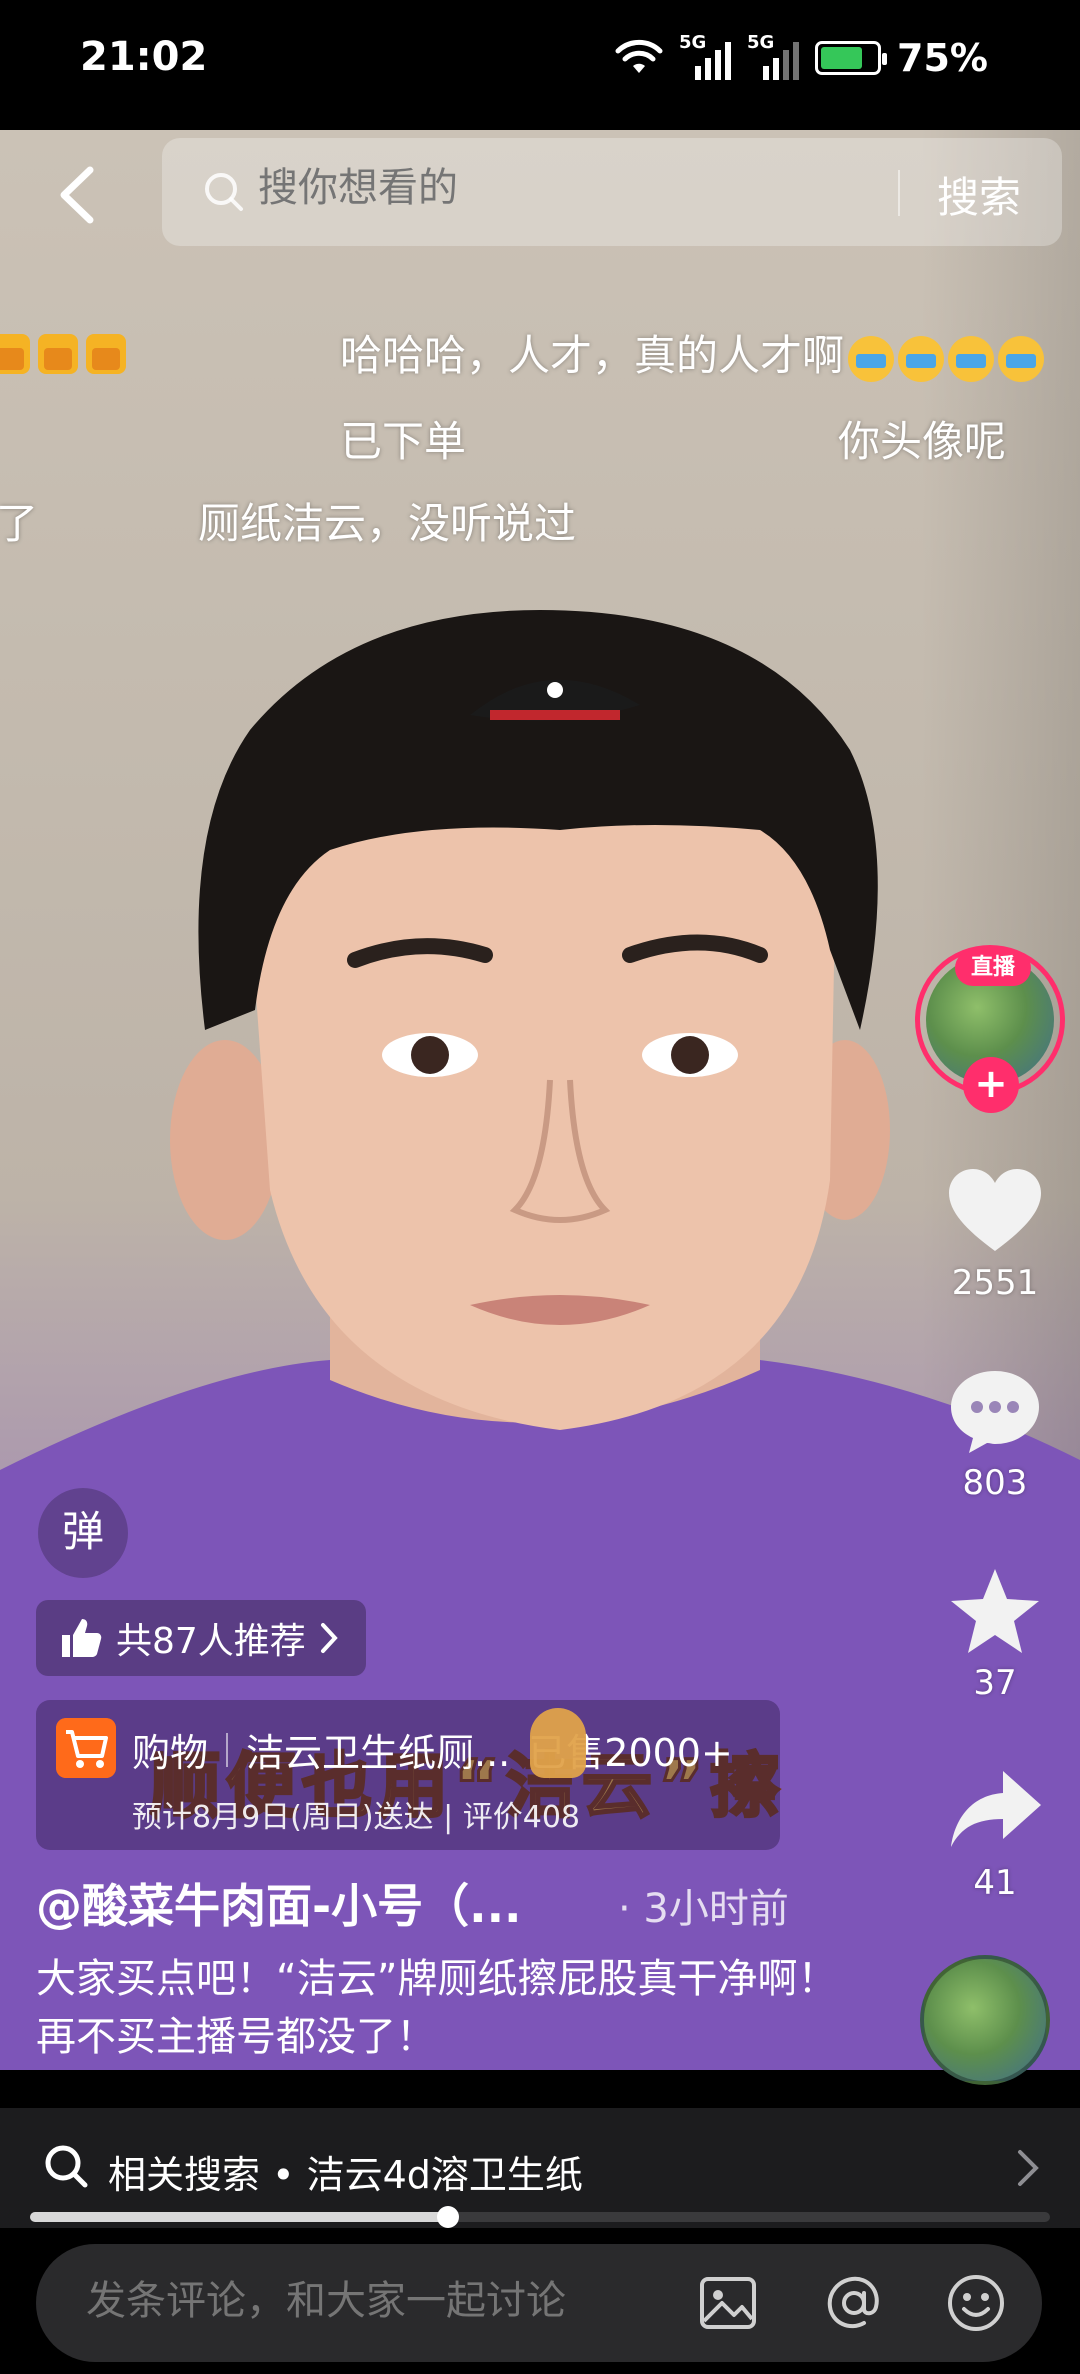  I want to click on signal-icon-2: 5G, so click(773, 56).